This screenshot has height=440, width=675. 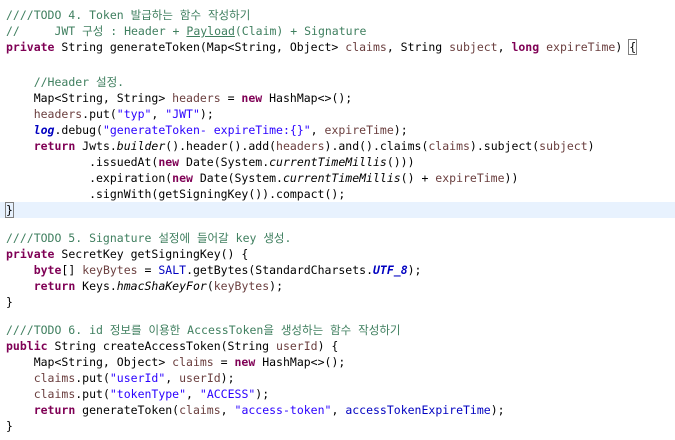 I want to click on code-token: ().header().add(, so click(x=221, y=146).